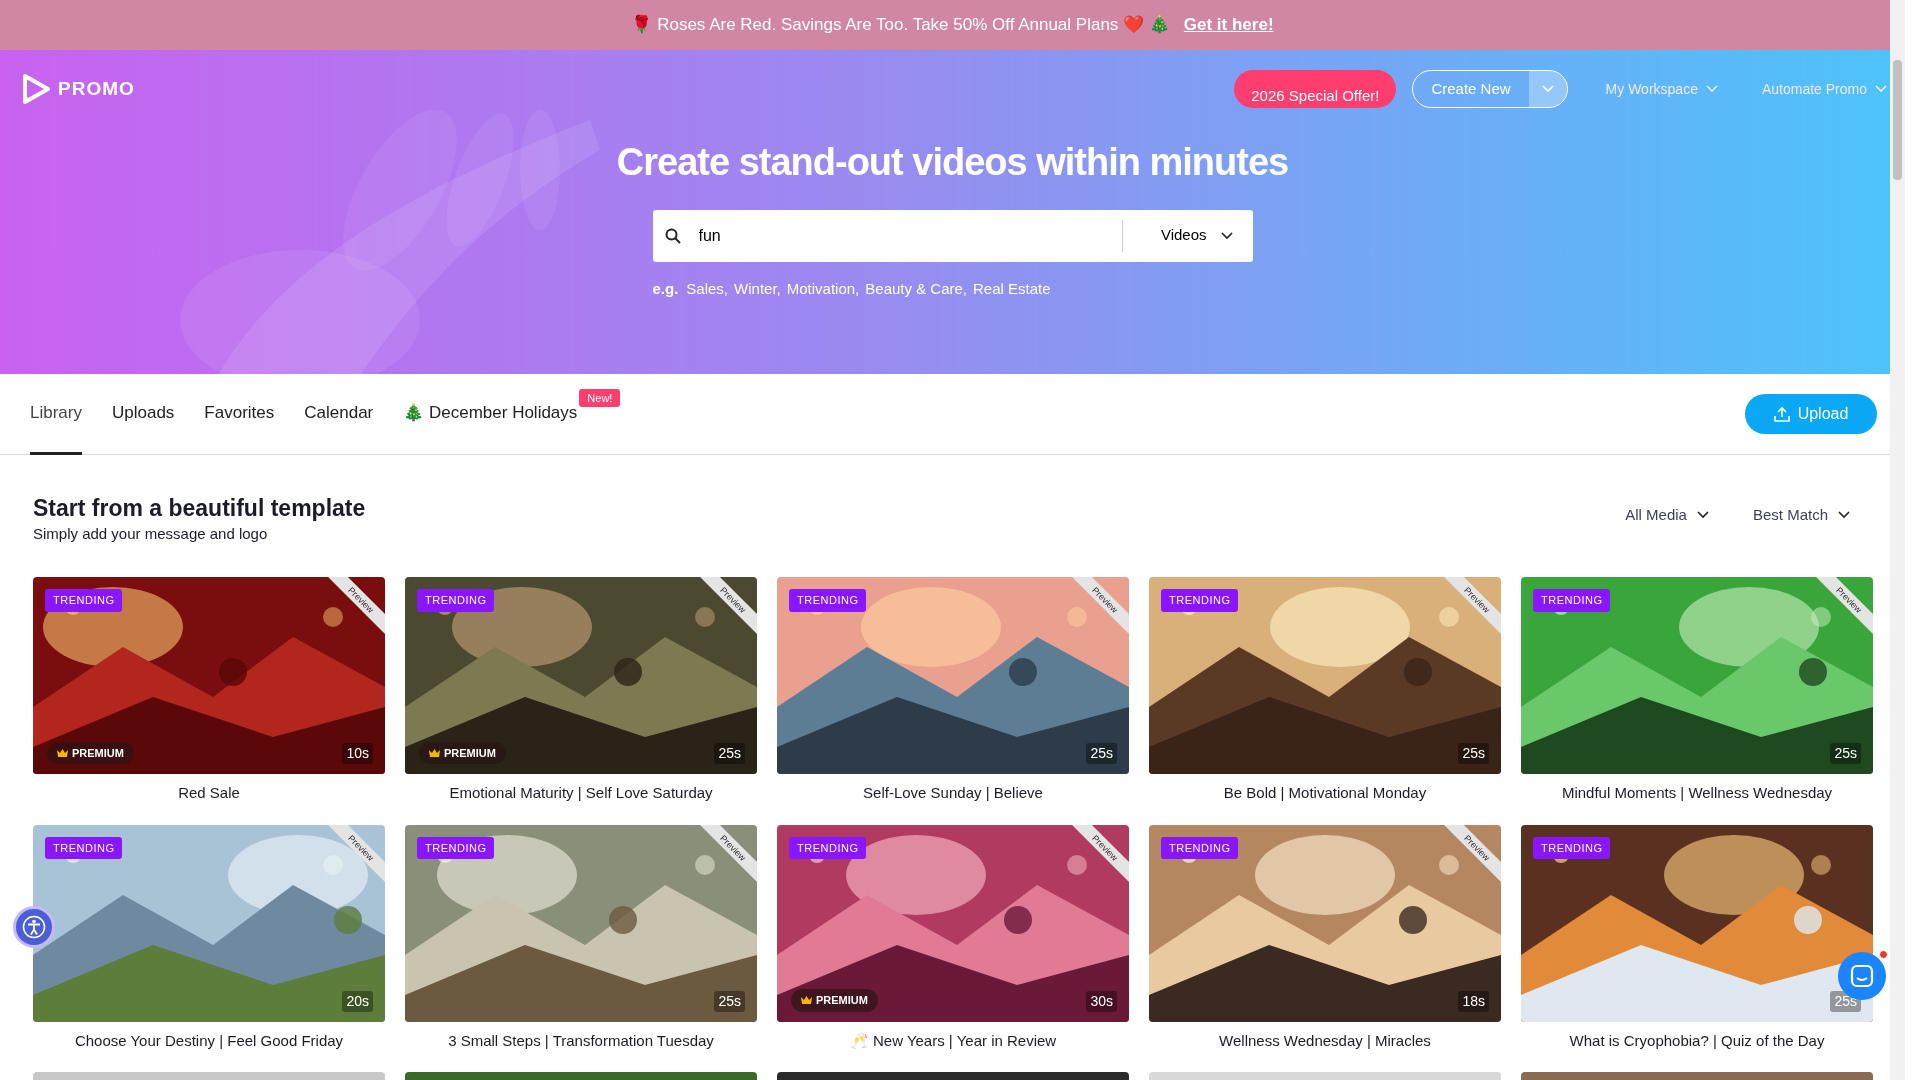  I want to click on new-badge: New!, so click(600, 397).